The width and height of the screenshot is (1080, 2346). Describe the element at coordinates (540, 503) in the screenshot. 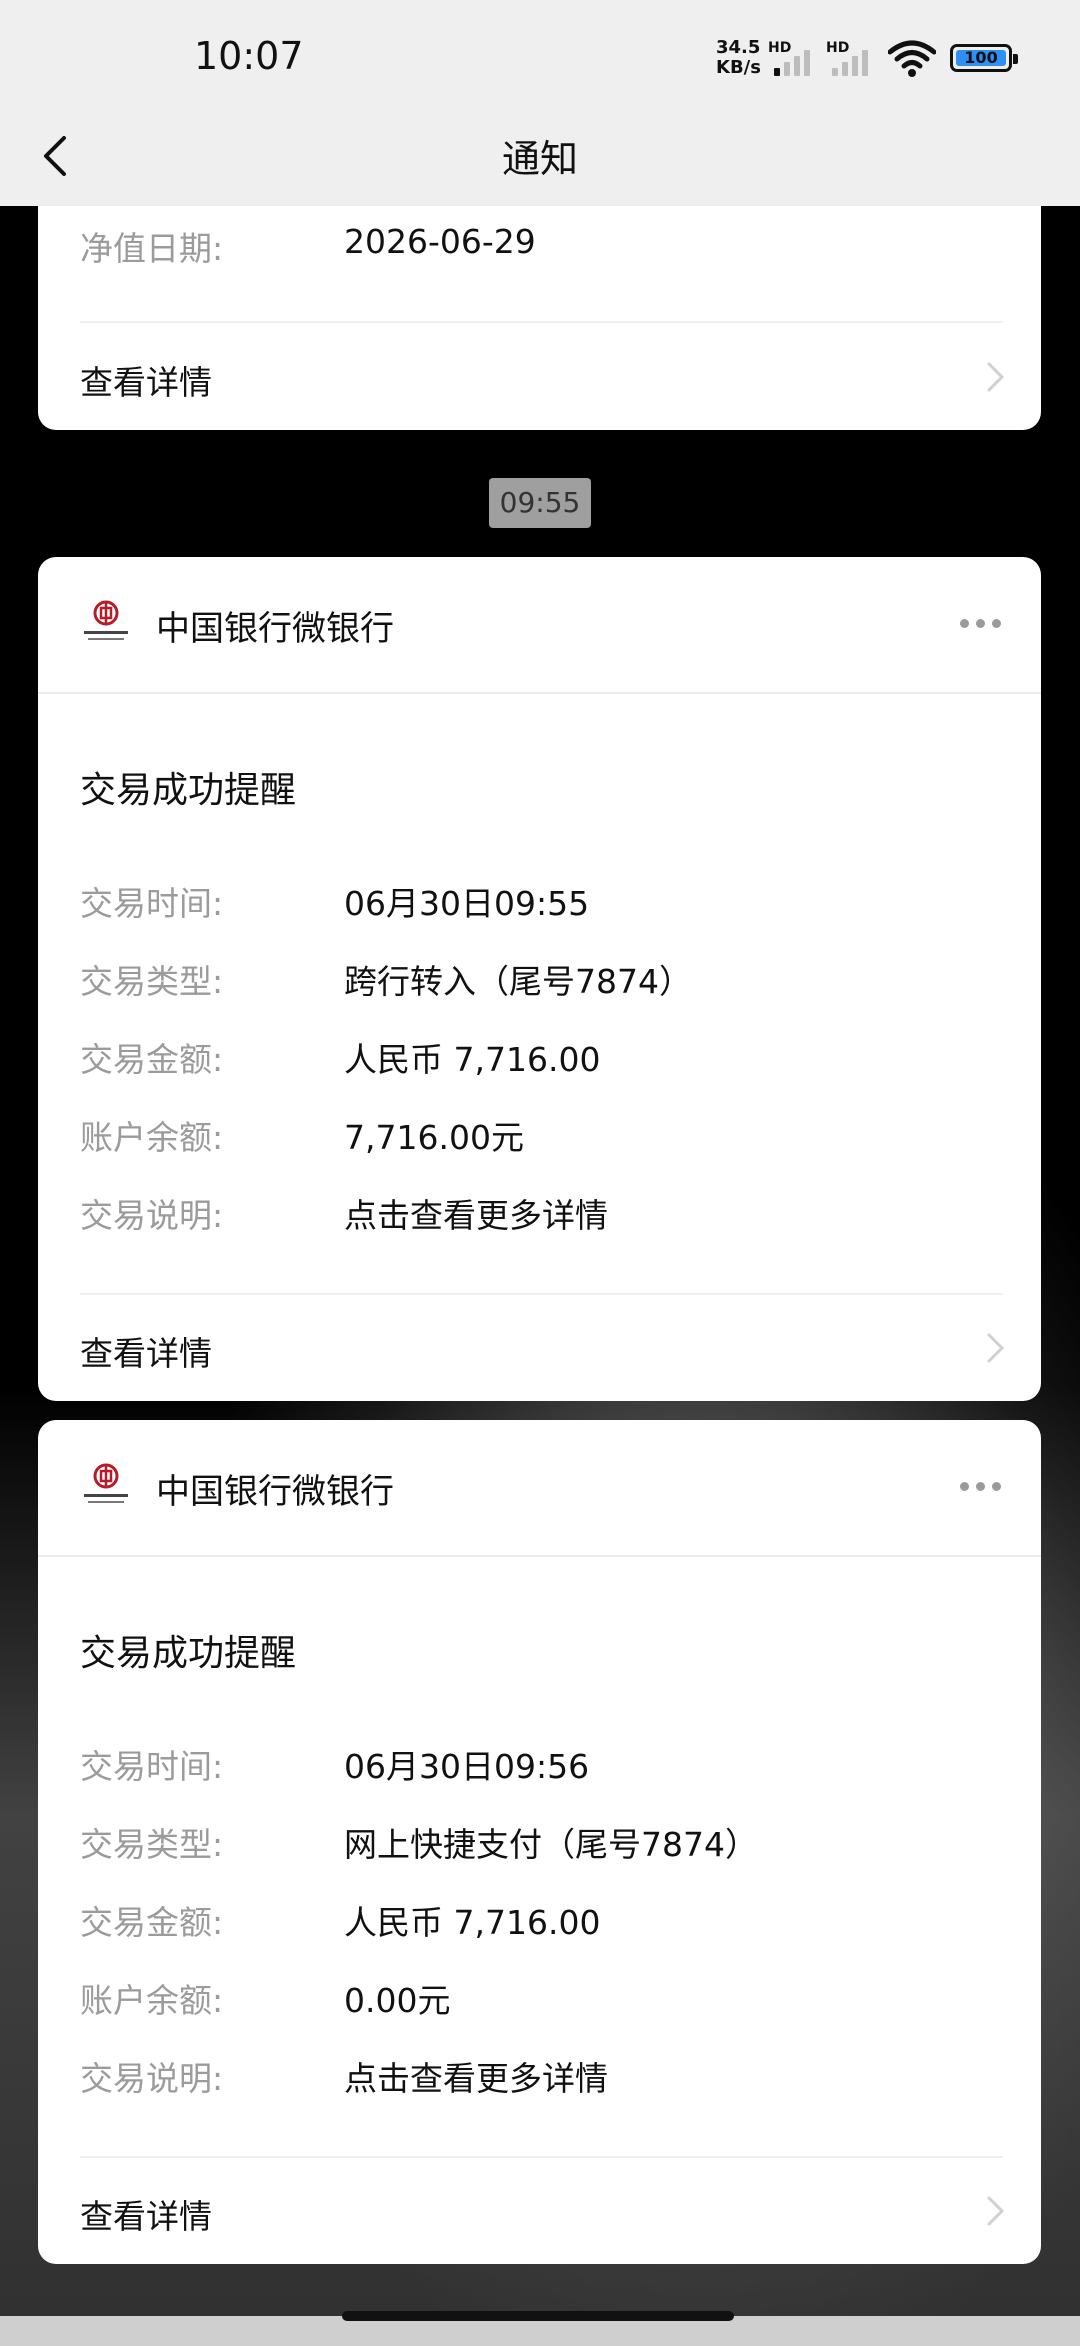

I see `time-separator: 09:55` at that location.